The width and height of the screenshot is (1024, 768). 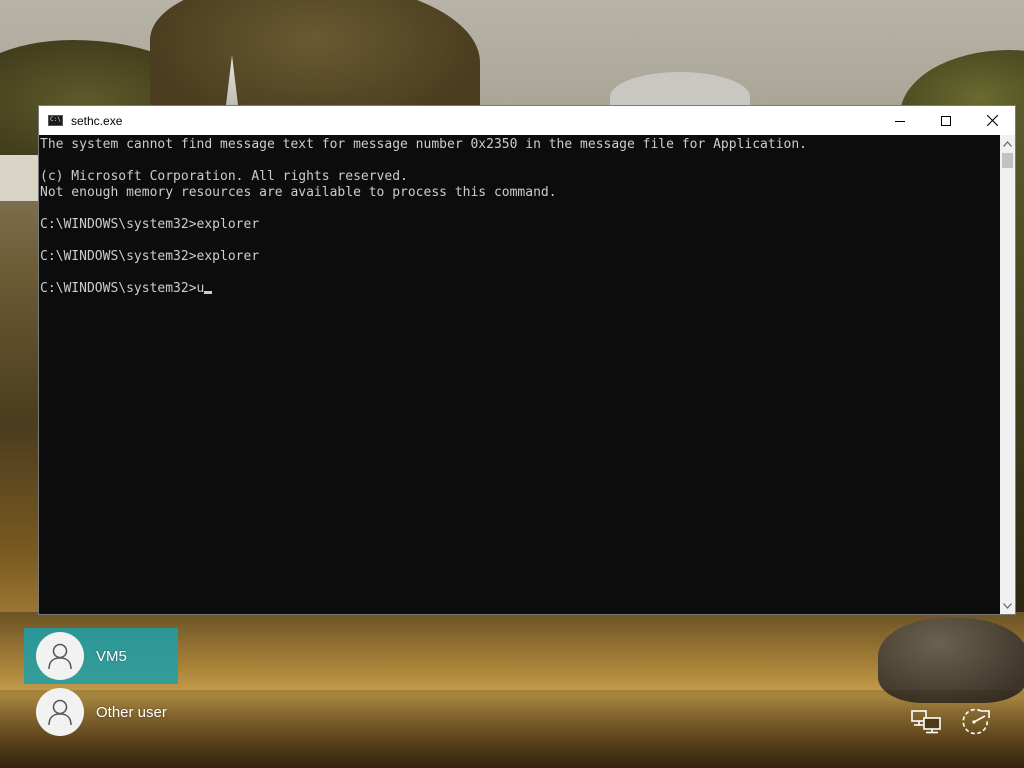 I want to click on scroll-down-button, so click(x=1007, y=605).